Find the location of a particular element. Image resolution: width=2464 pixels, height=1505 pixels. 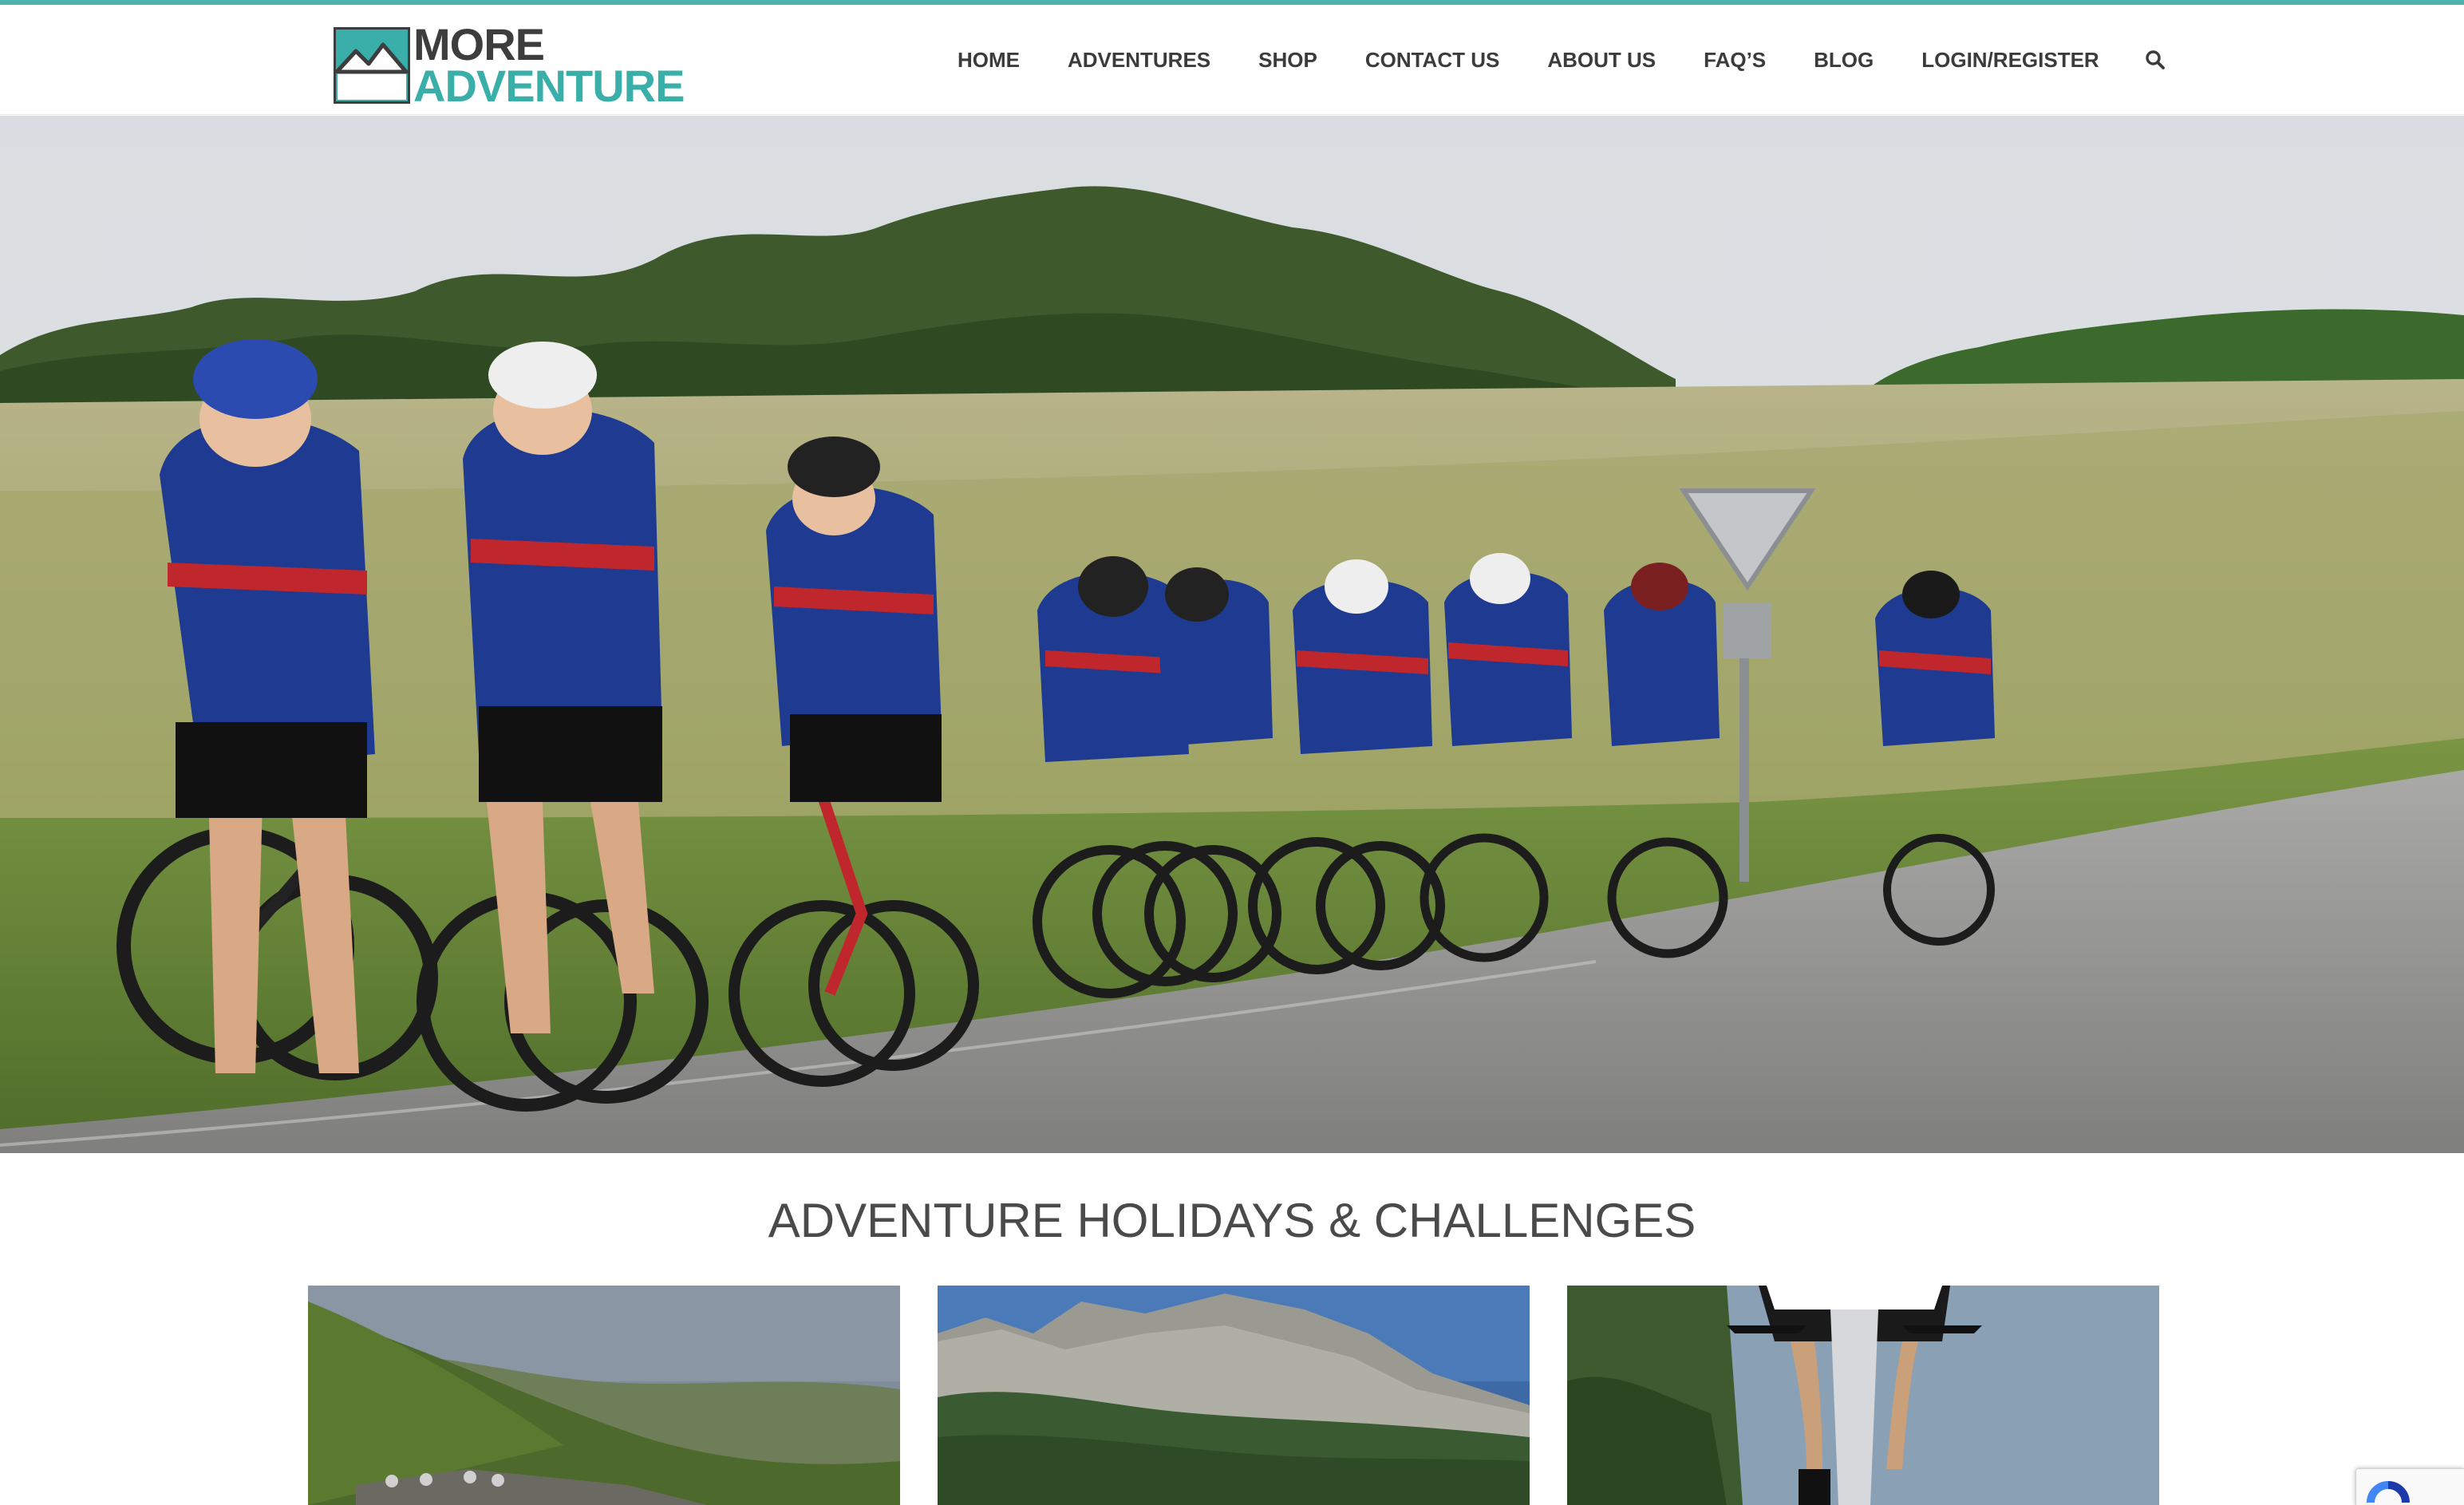

recaptcha-icon is located at coordinates (2388, 1492).